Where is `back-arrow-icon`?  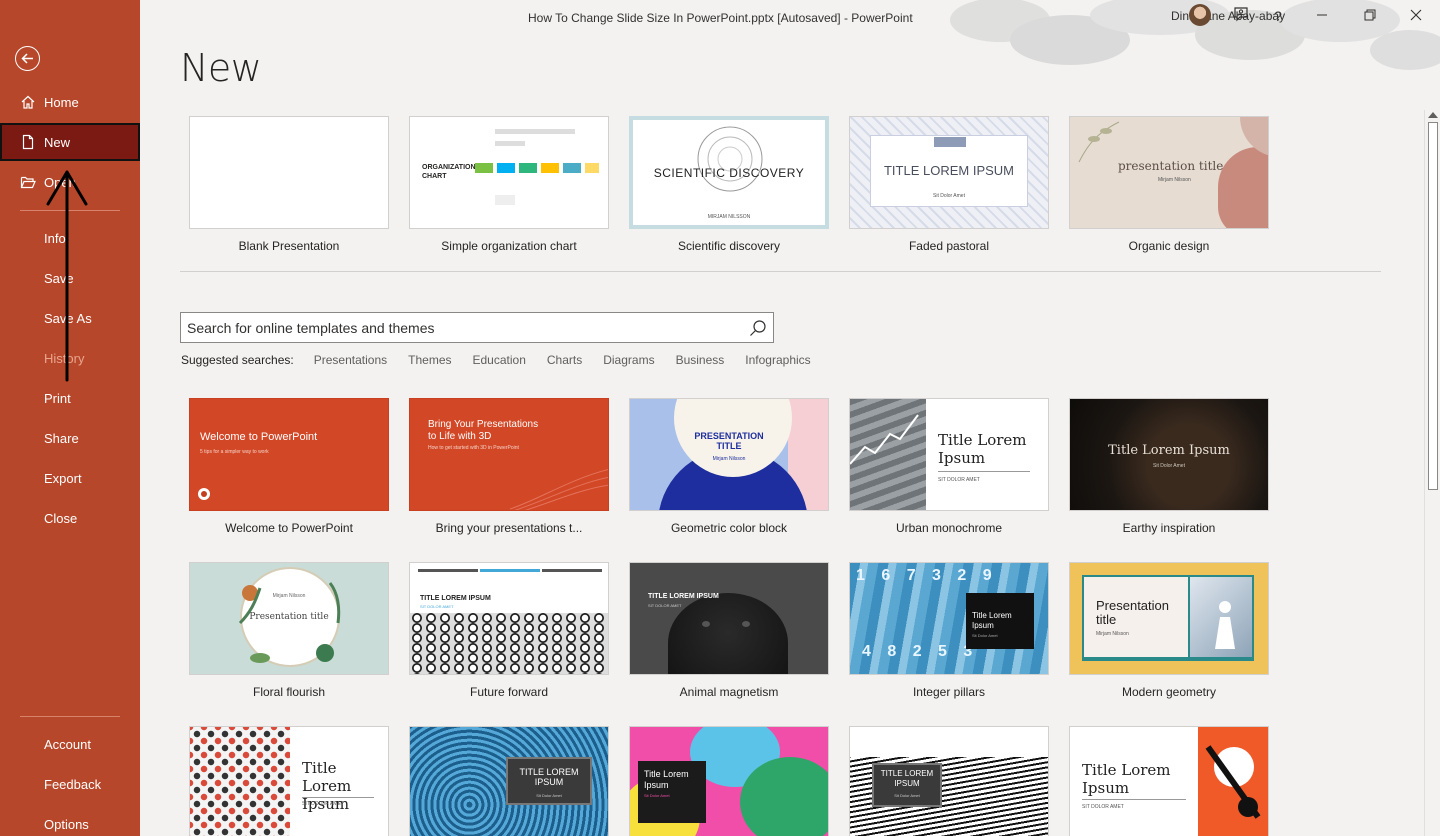 back-arrow-icon is located at coordinates (27, 58).